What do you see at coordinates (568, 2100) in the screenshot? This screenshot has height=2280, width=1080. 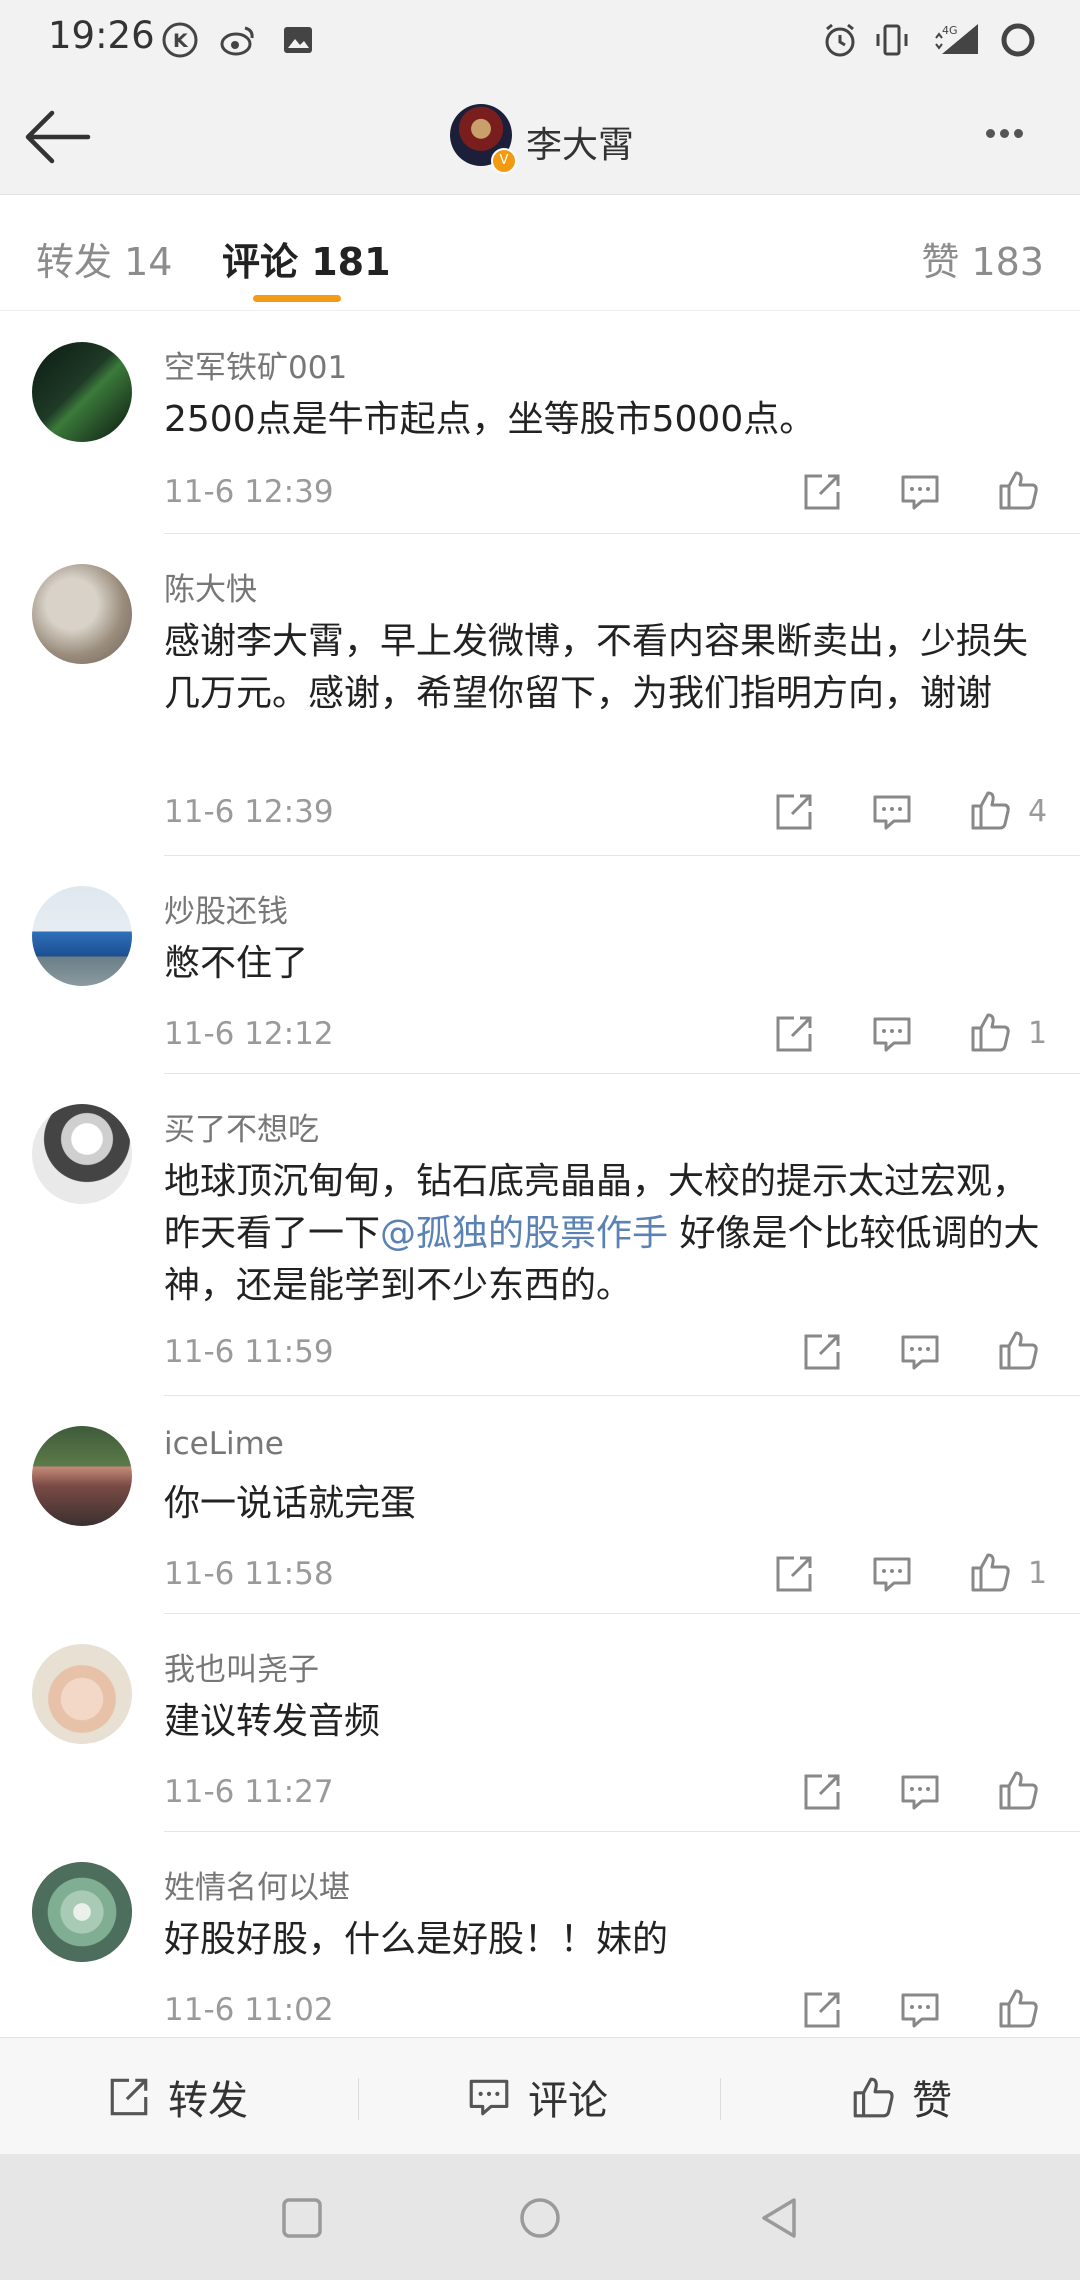 I see `comment-label: 评论` at bounding box center [568, 2100].